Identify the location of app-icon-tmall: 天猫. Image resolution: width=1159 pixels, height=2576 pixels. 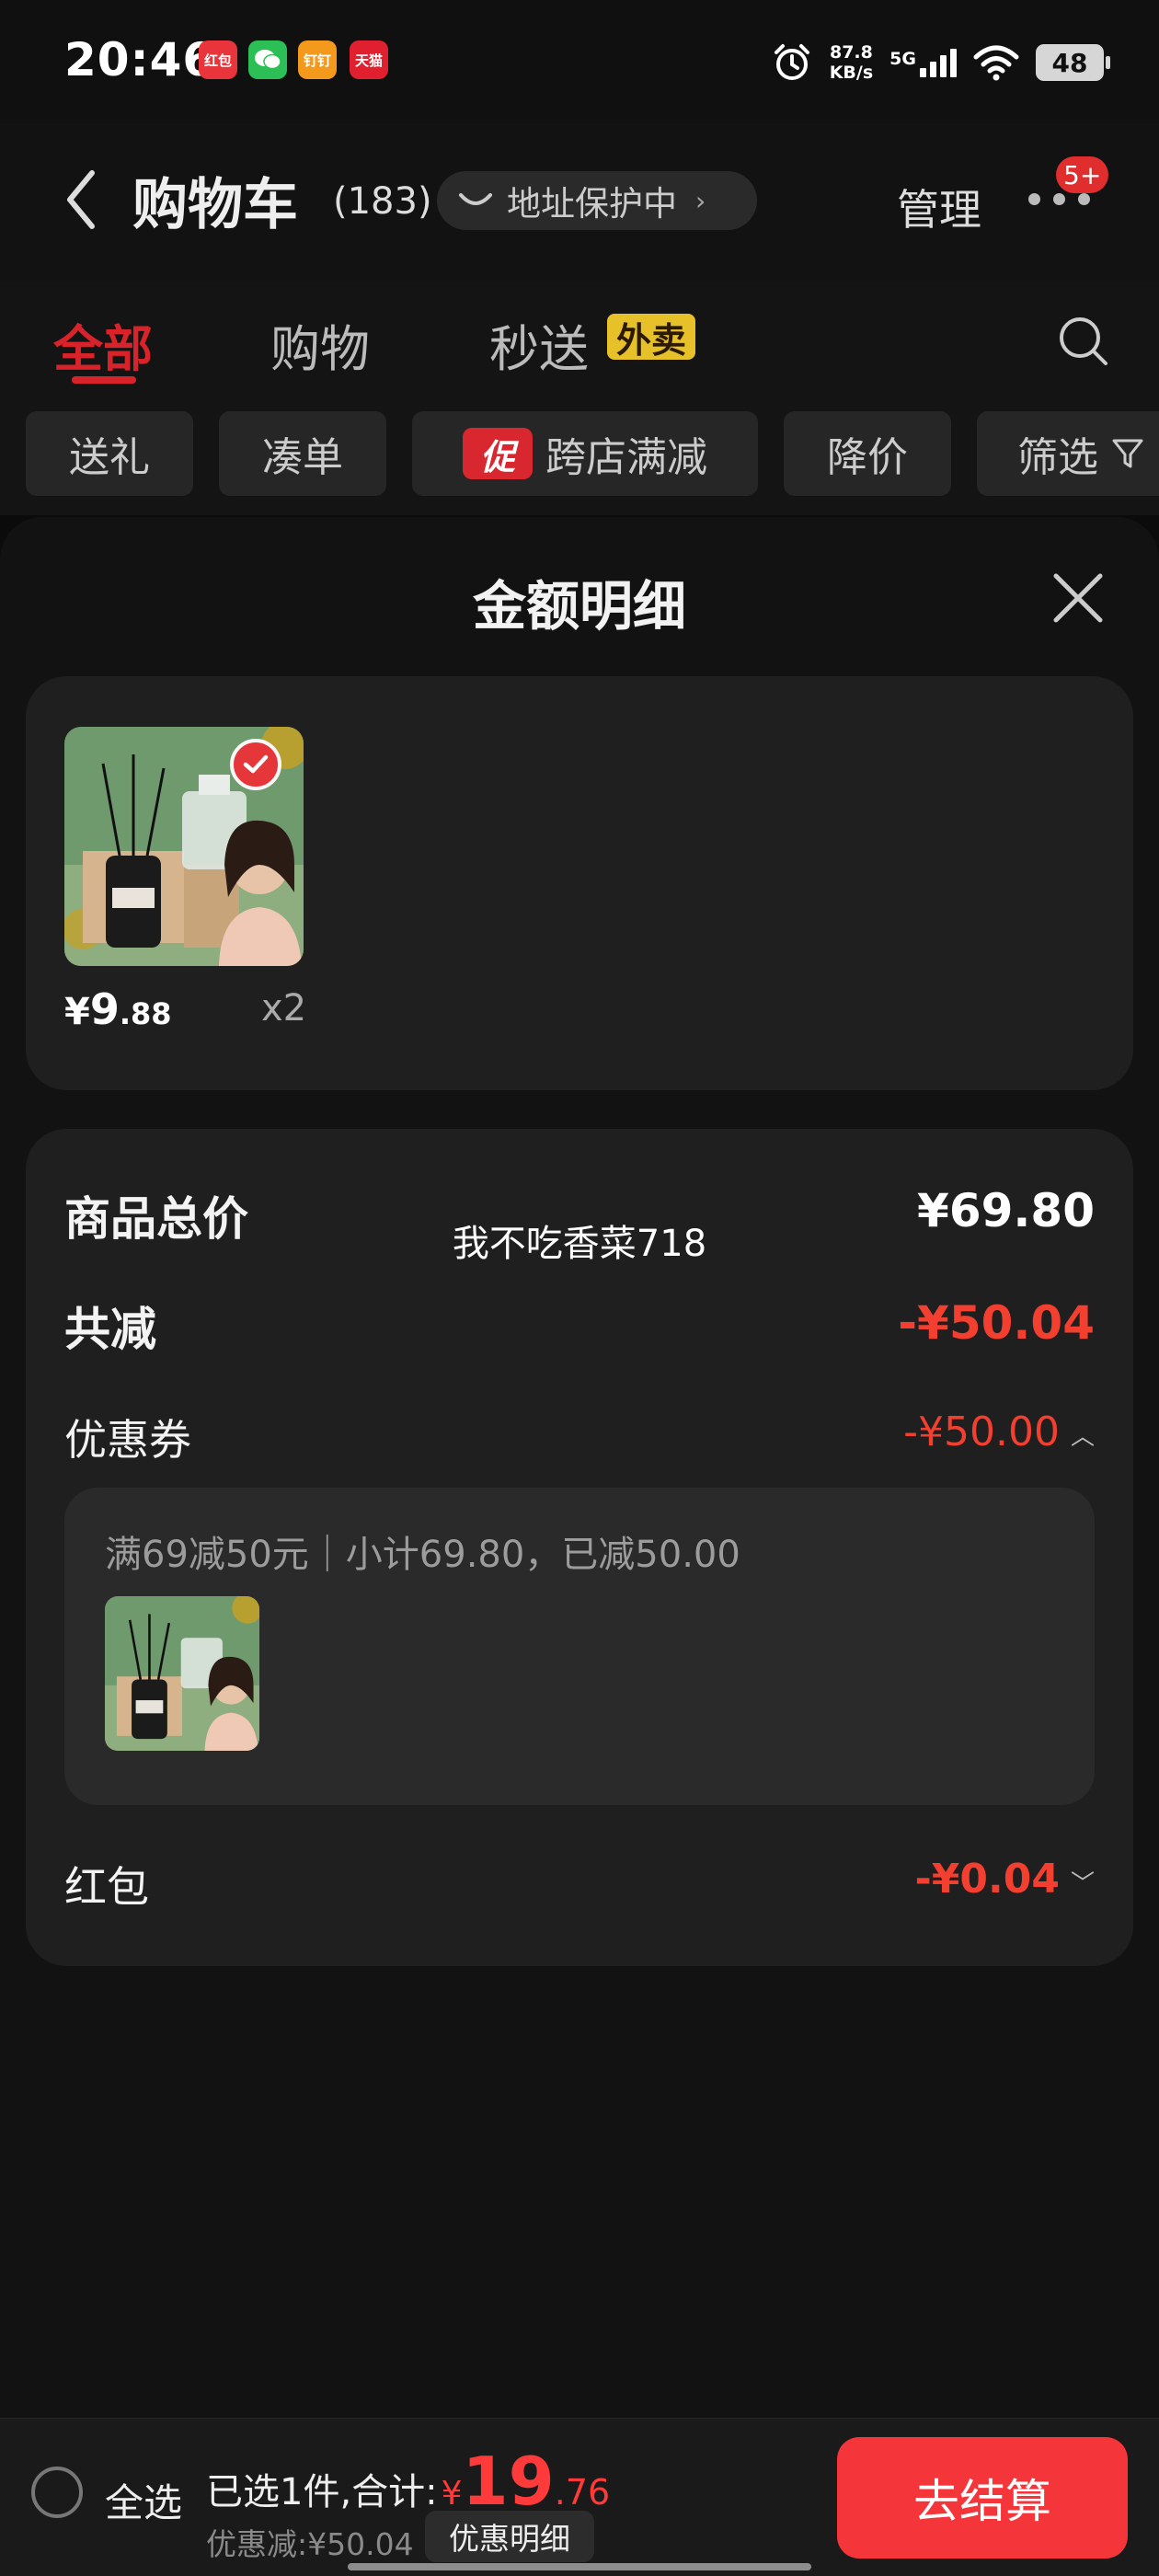
(369, 59).